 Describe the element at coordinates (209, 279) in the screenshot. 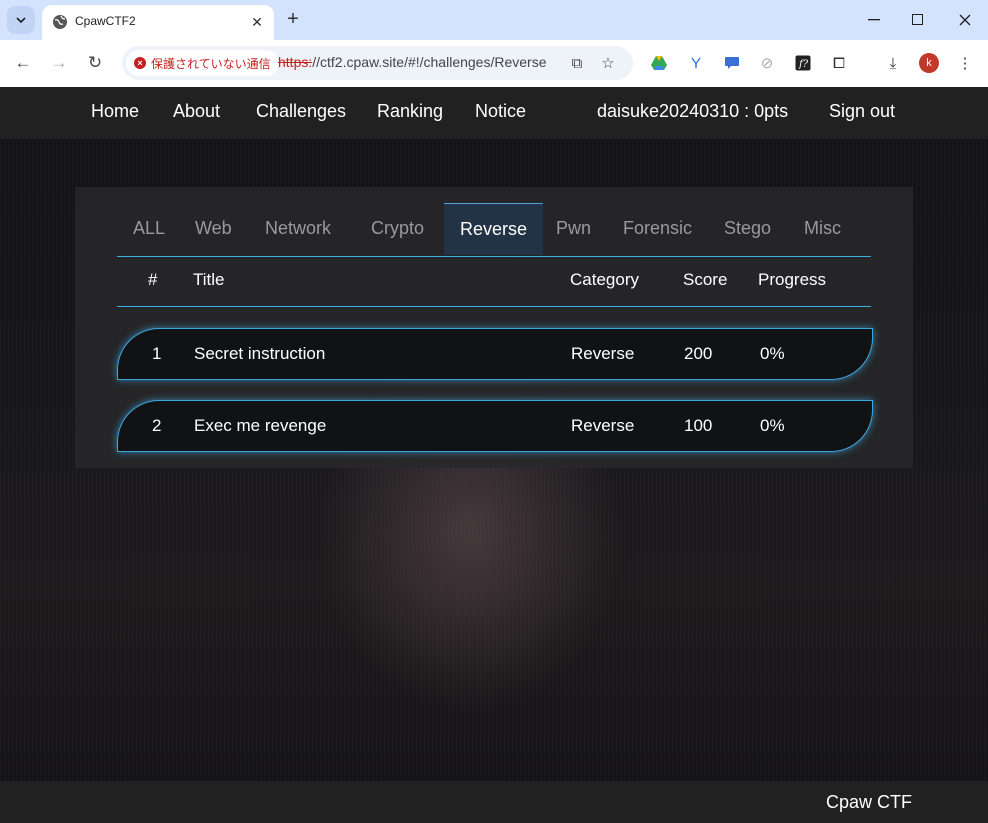

I see `column-header-title: Title` at that location.